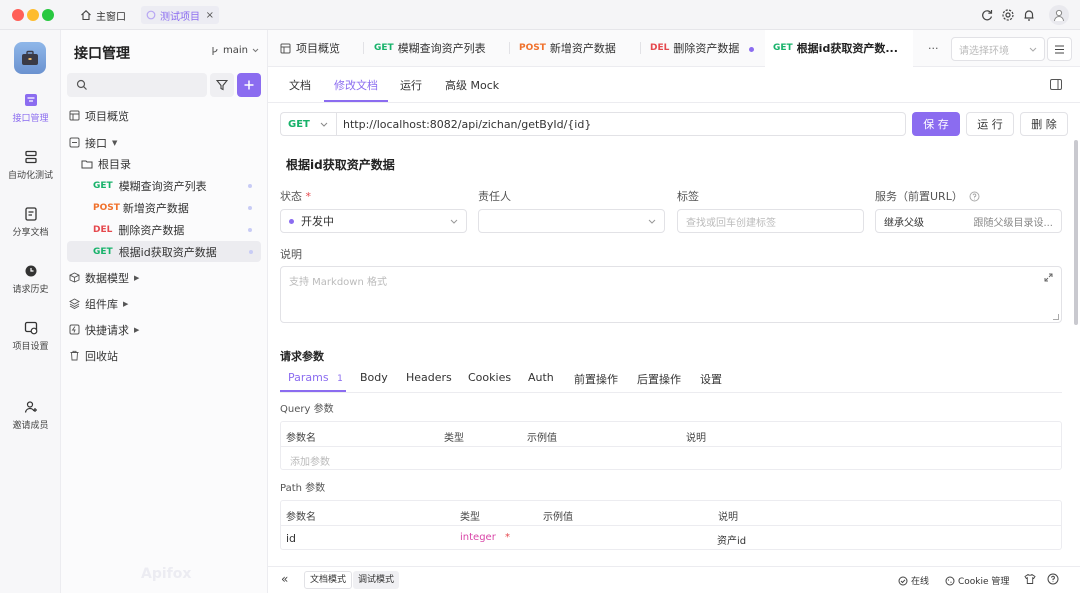 The height and width of the screenshot is (593, 1080). Describe the element at coordinates (494, 196) in the screenshot. I see `owner-label: 责任人` at that location.